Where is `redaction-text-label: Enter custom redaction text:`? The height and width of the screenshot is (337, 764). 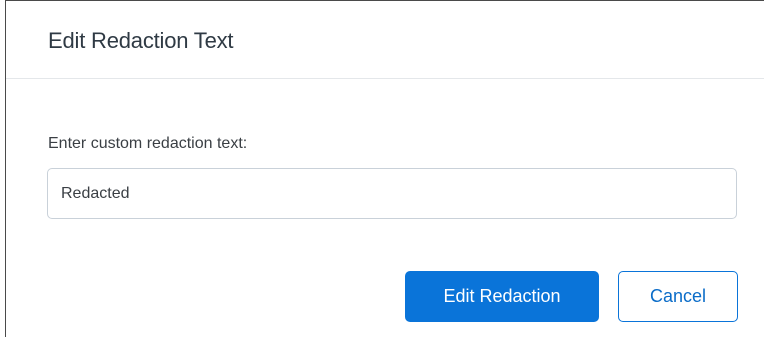
redaction-text-label: Enter custom redaction text: is located at coordinates (148, 143).